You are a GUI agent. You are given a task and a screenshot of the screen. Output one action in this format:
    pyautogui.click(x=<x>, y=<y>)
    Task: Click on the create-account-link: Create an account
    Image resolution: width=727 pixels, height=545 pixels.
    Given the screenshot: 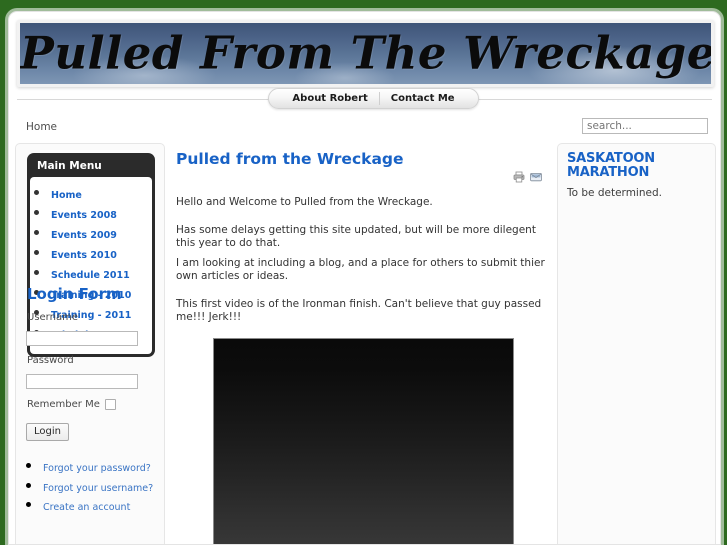 What is the action you would take?
    pyautogui.click(x=86, y=507)
    